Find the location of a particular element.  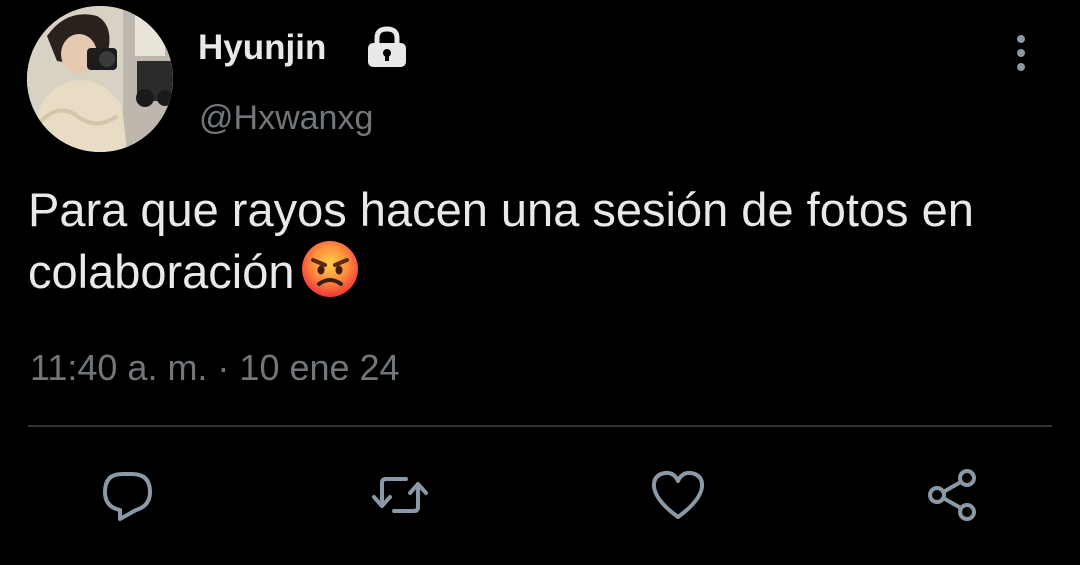

more-options-icon is located at coordinates (1022, 54).